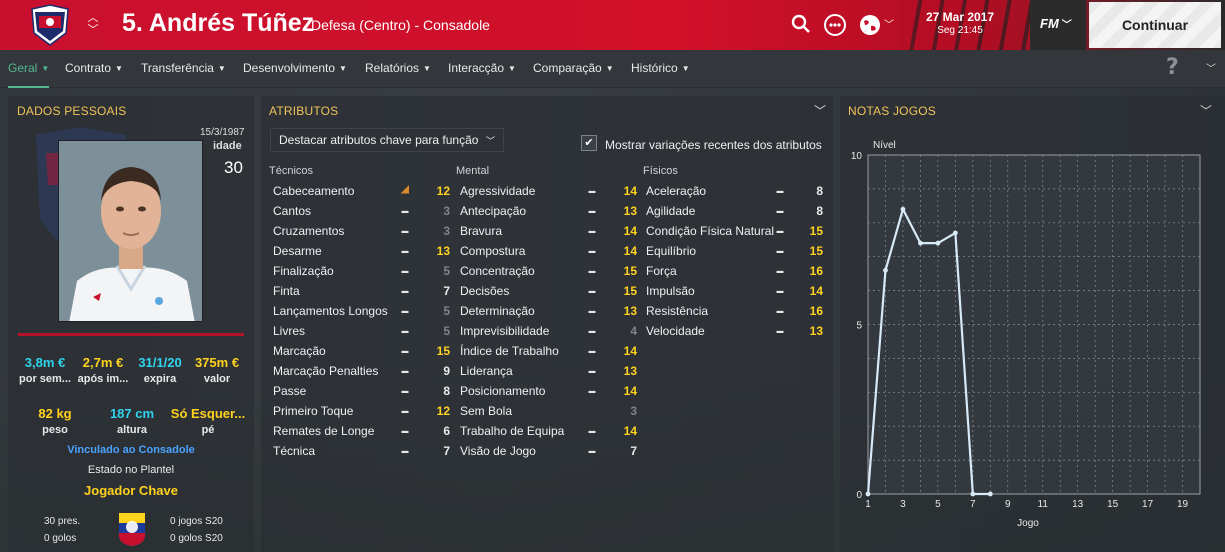 The height and width of the screenshot is (552, 1225). Describe the element at coordinates (884, 145) in the screenshot. I see `y-axis-label: Nível` at that location.